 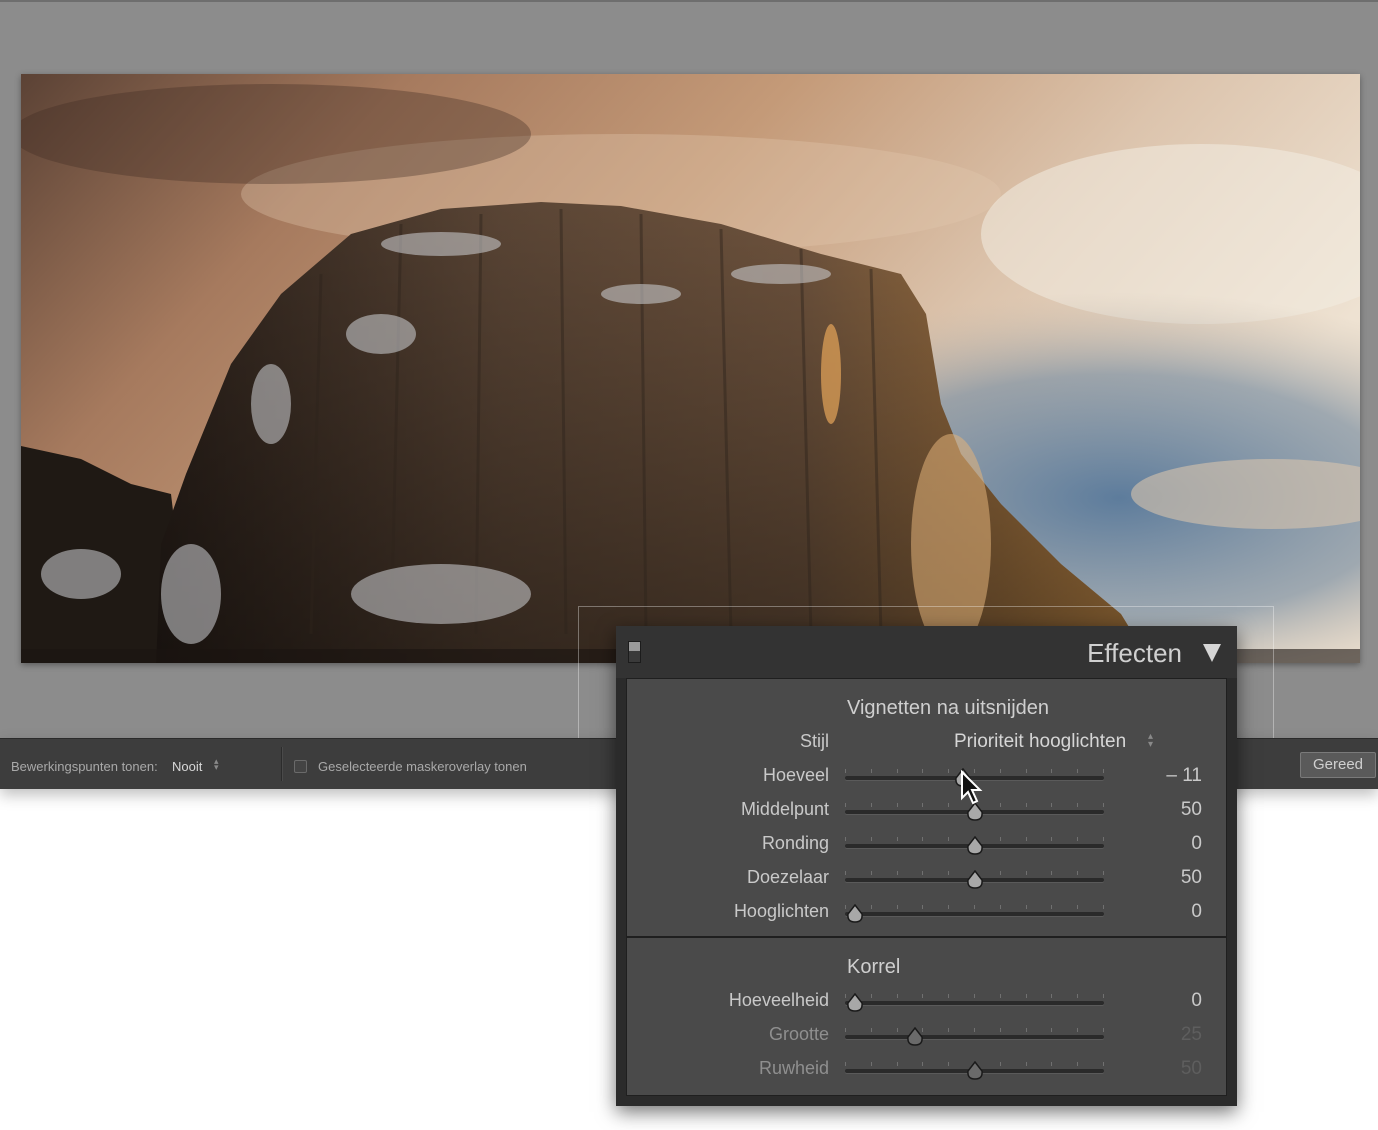 I want to click on slider-label-ruwheid: Ruwheid, so click(x=793, y=1068).